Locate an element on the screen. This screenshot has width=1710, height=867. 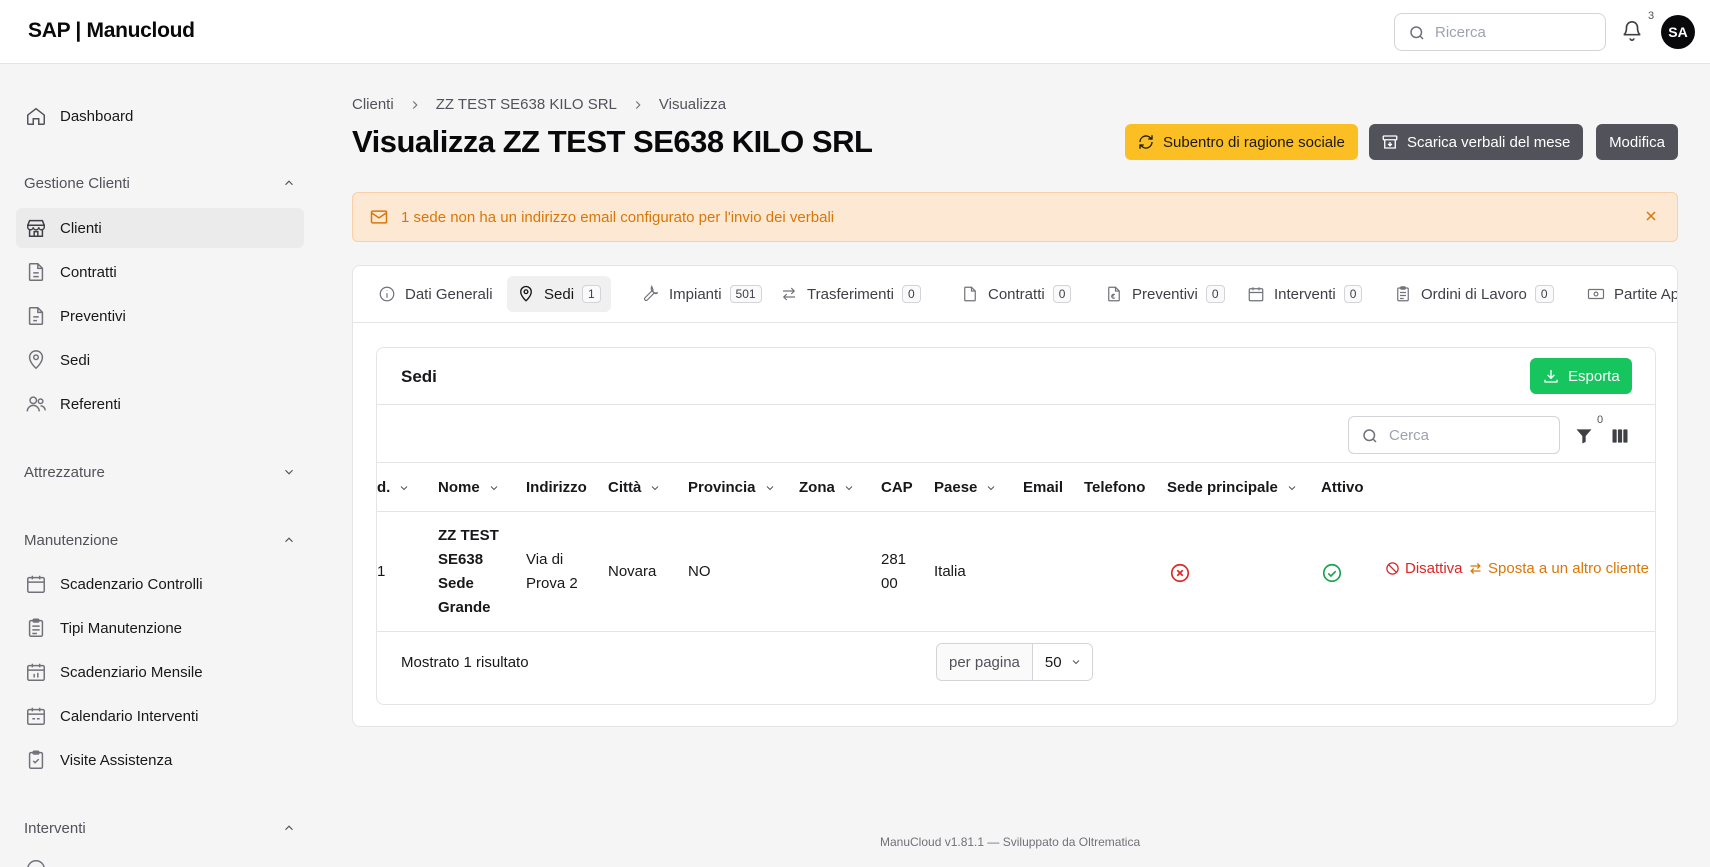
column-header-provincia: Provincia is located at coordinates (732, 487).